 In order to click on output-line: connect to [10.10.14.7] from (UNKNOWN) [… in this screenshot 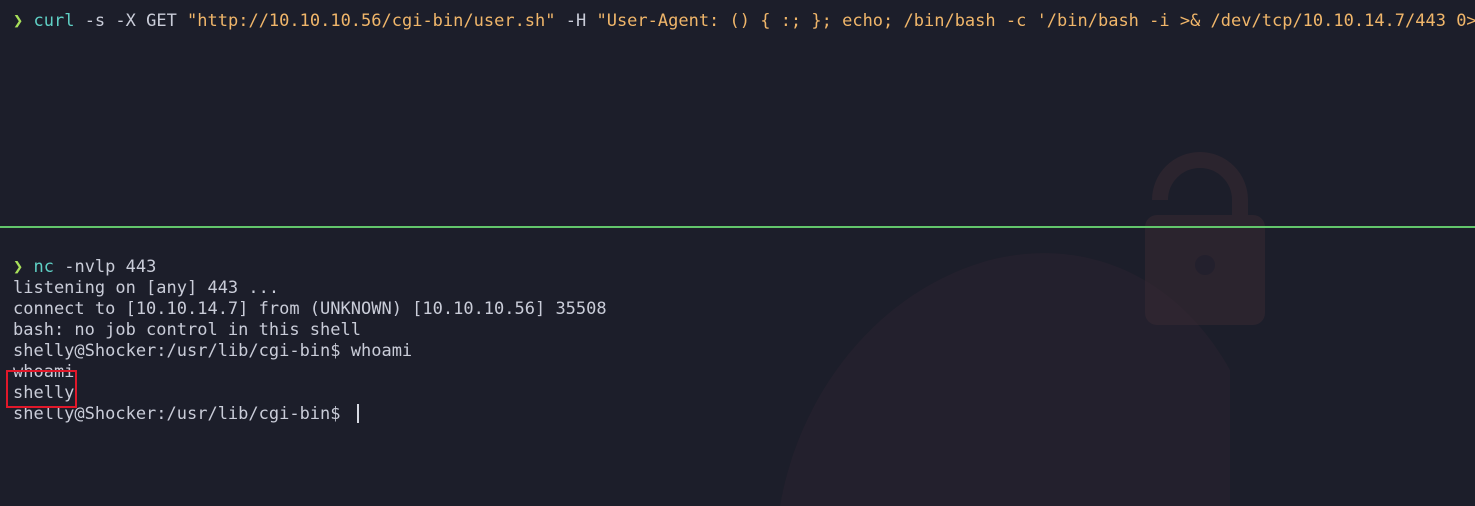, I will do `click(310, 309)`.